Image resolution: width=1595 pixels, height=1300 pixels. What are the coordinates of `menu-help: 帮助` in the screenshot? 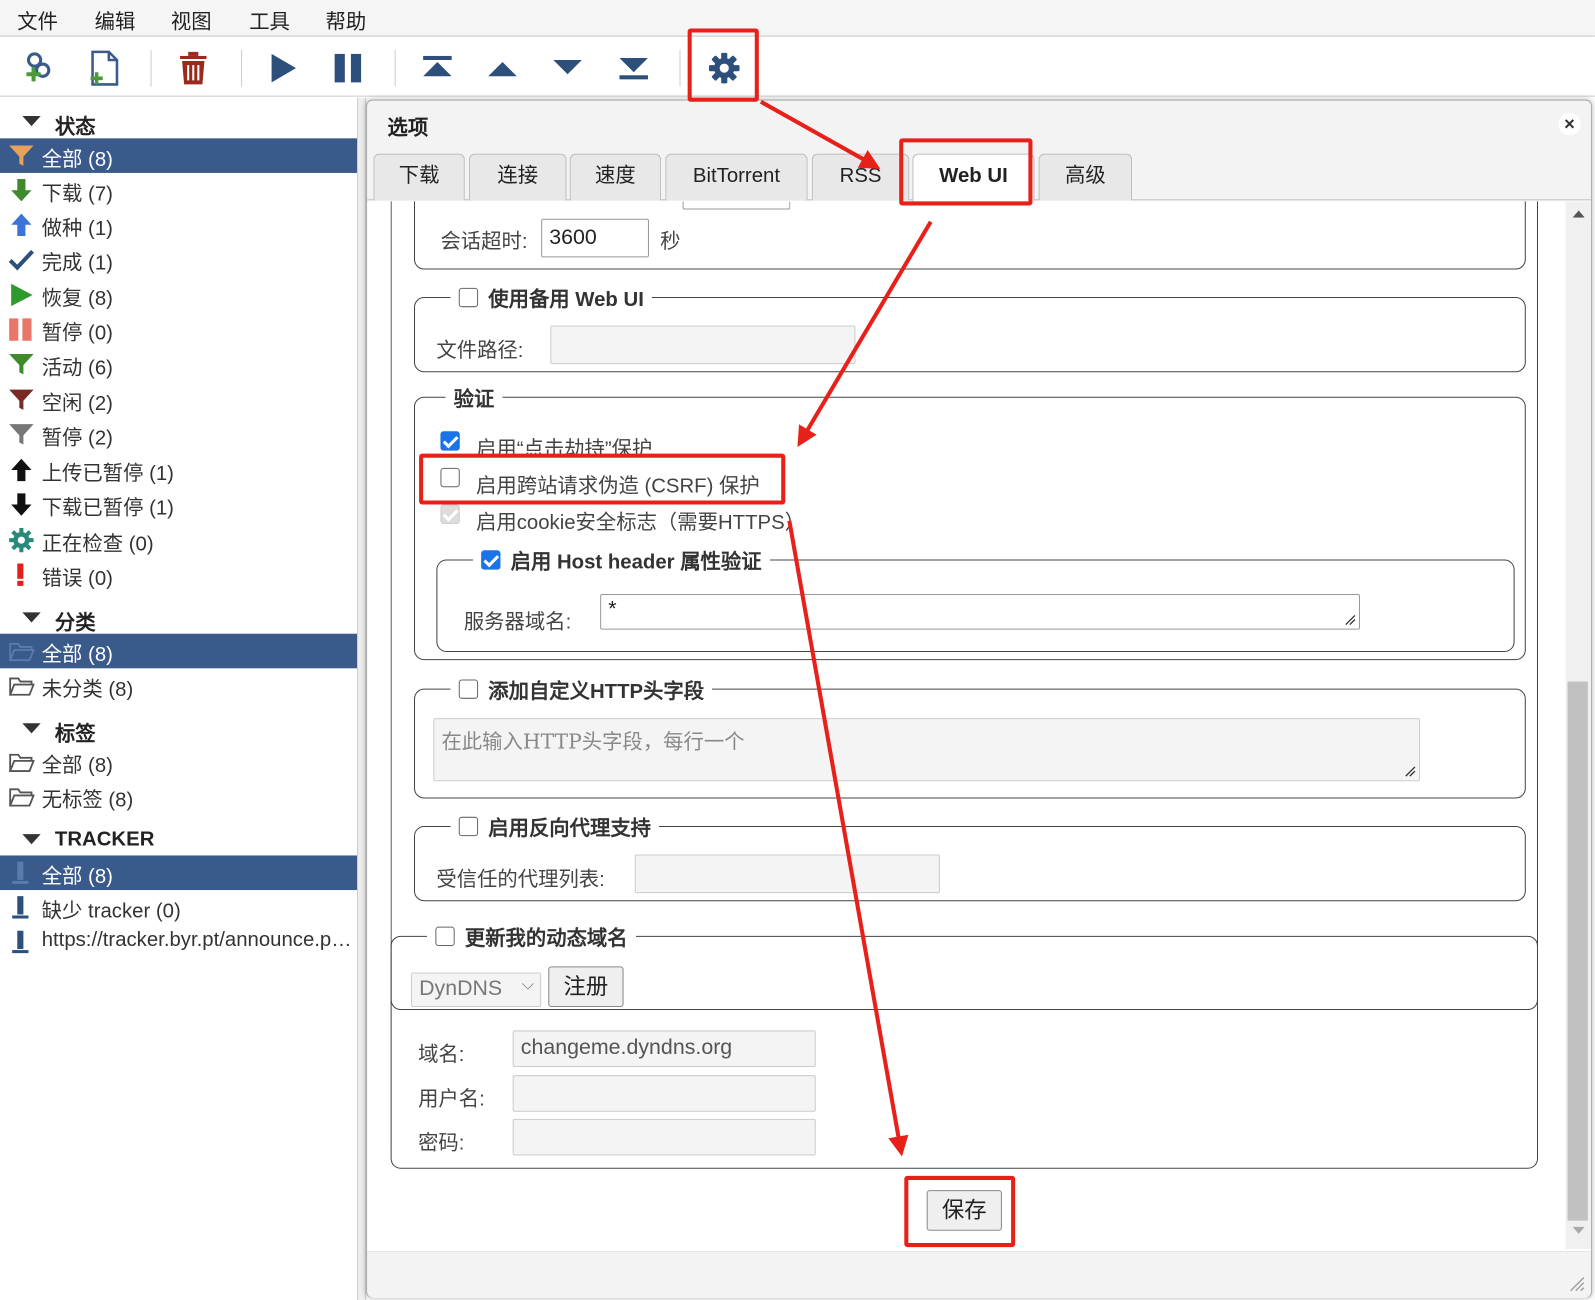 It's located at (346, 19).